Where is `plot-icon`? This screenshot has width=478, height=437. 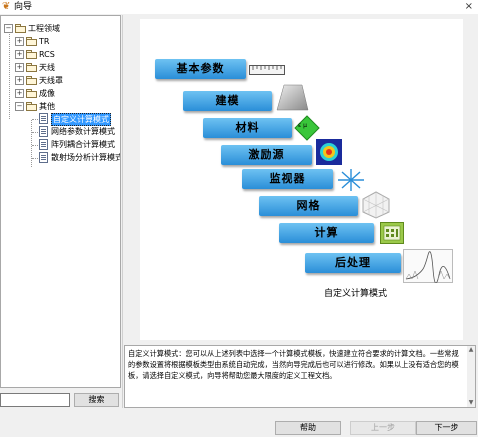
plot-icon is located at coordinates (428, 266).